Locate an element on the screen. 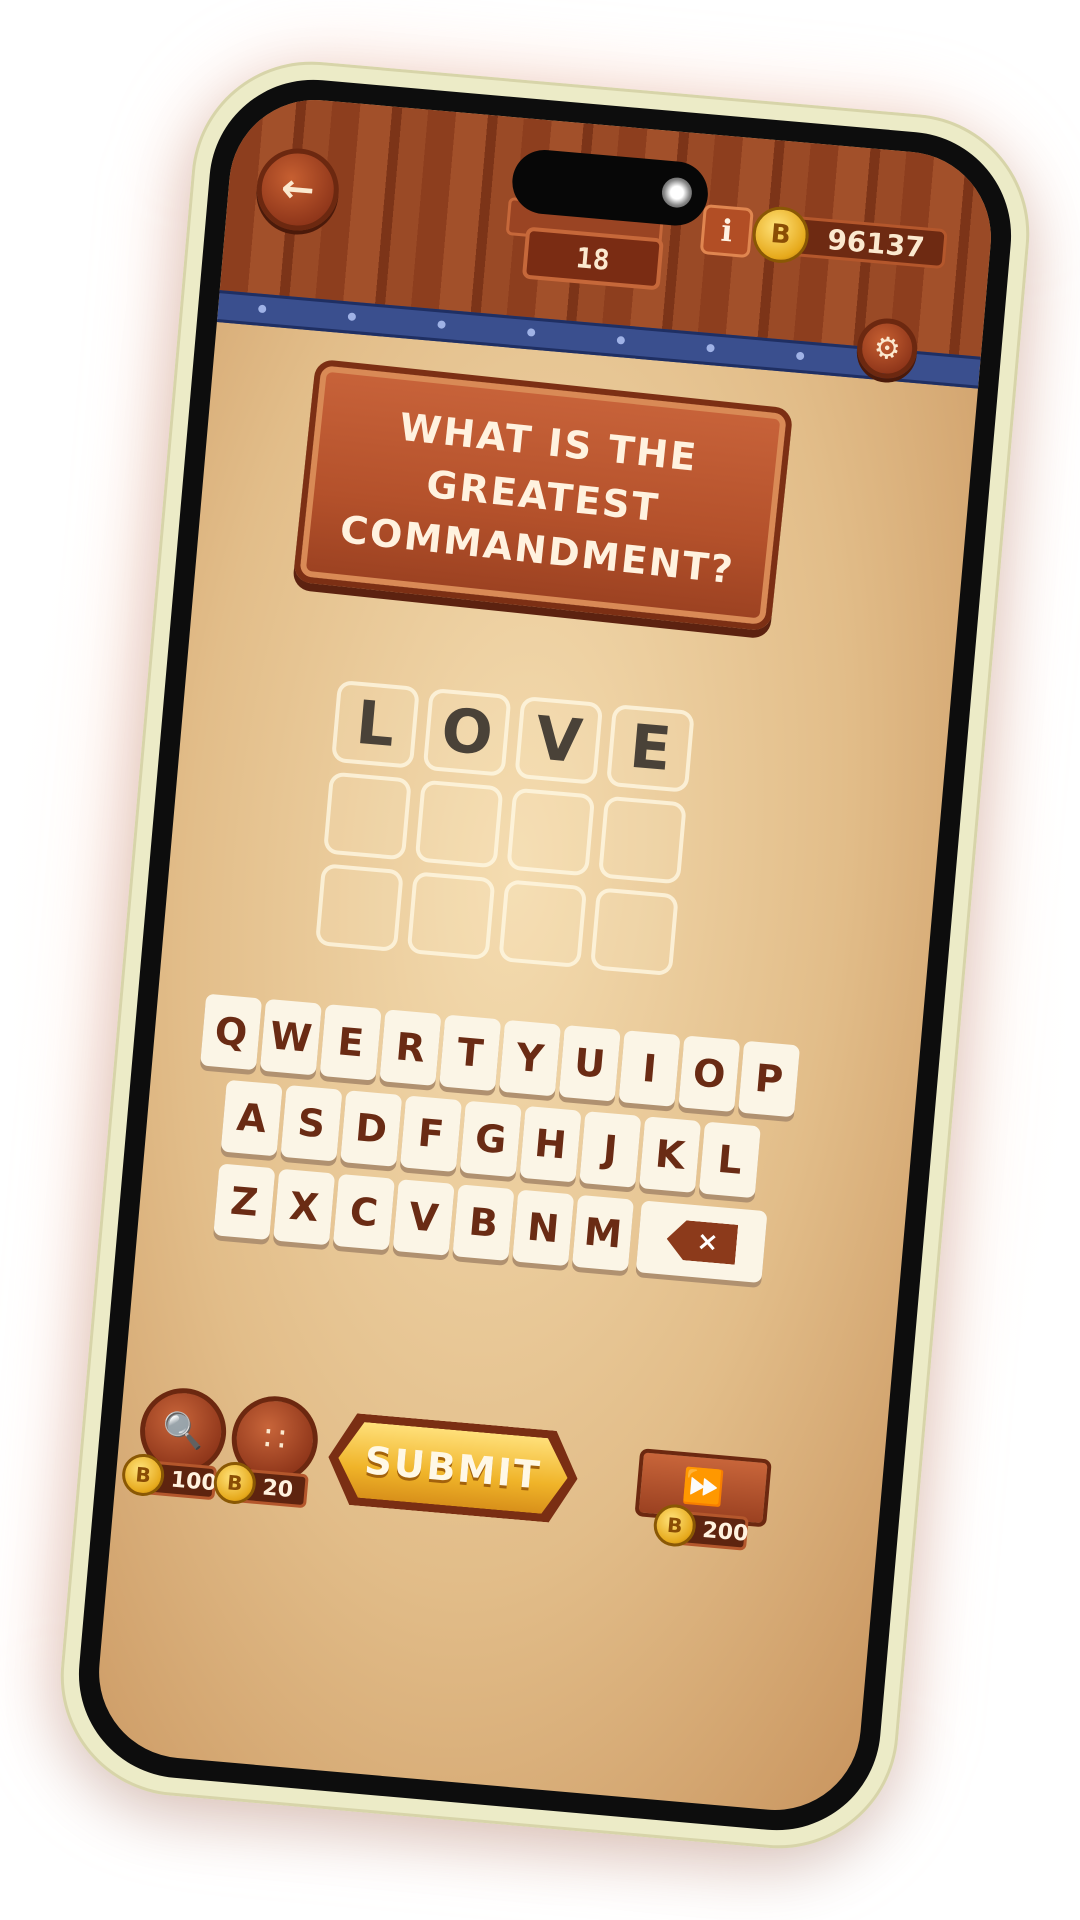  key-e: E is located at coordinates (350, 1042).